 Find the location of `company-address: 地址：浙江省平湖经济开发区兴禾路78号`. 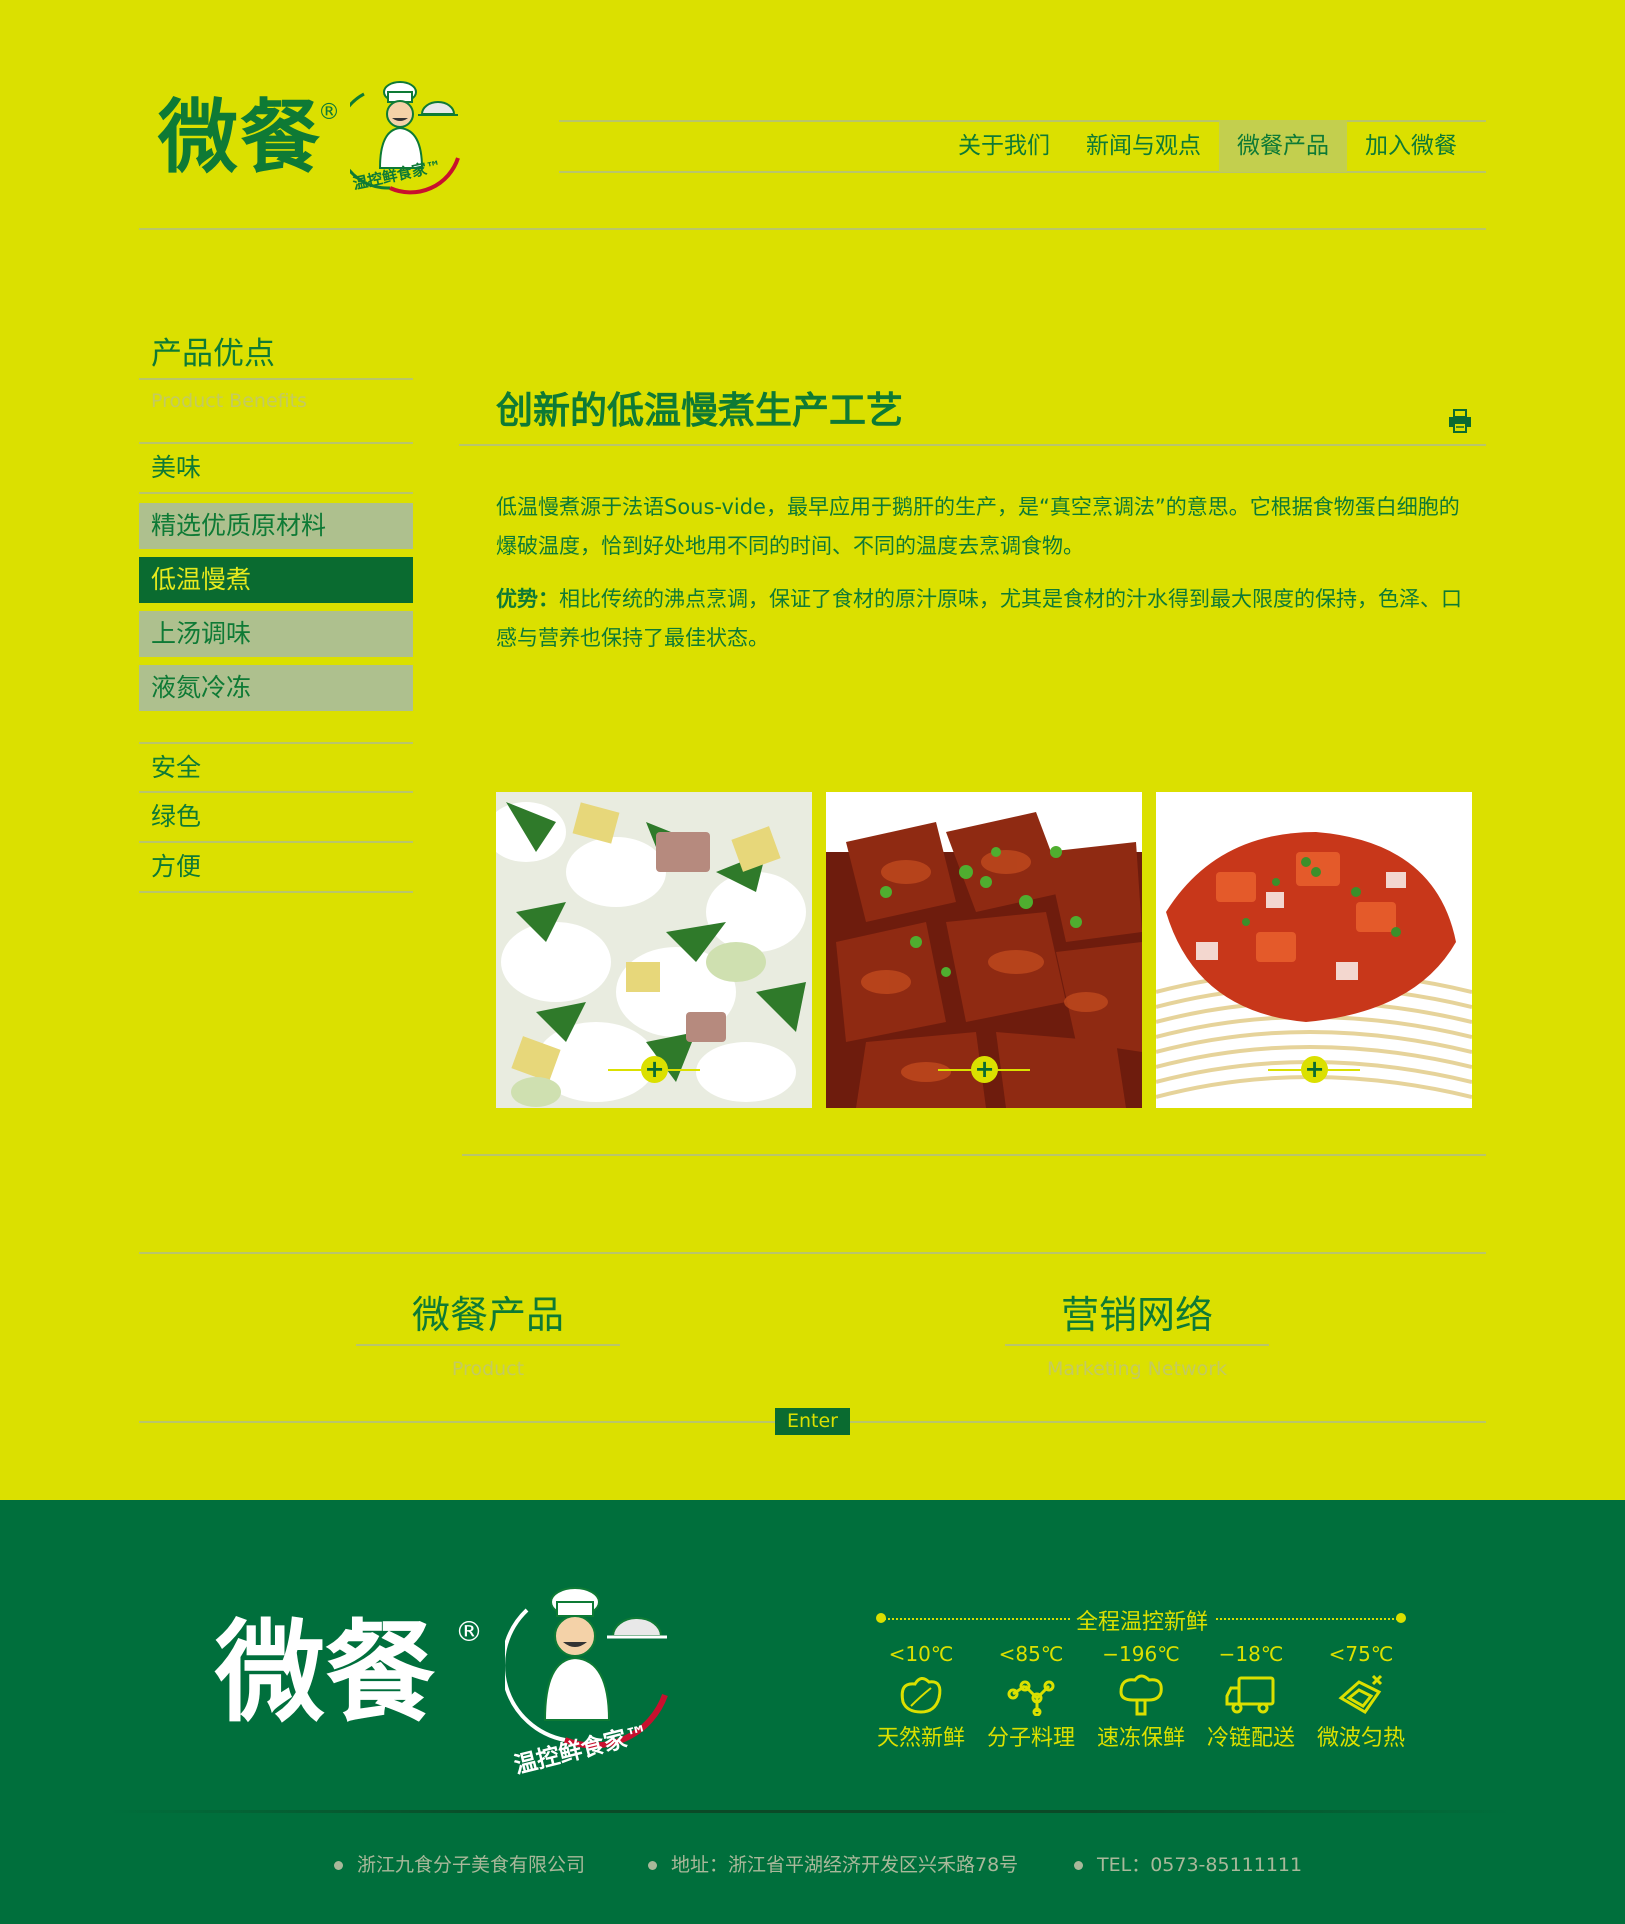

company-address: 地址：浙江省平湖经济开发区兴禾路78号 is located at coordinates (845, 1865).